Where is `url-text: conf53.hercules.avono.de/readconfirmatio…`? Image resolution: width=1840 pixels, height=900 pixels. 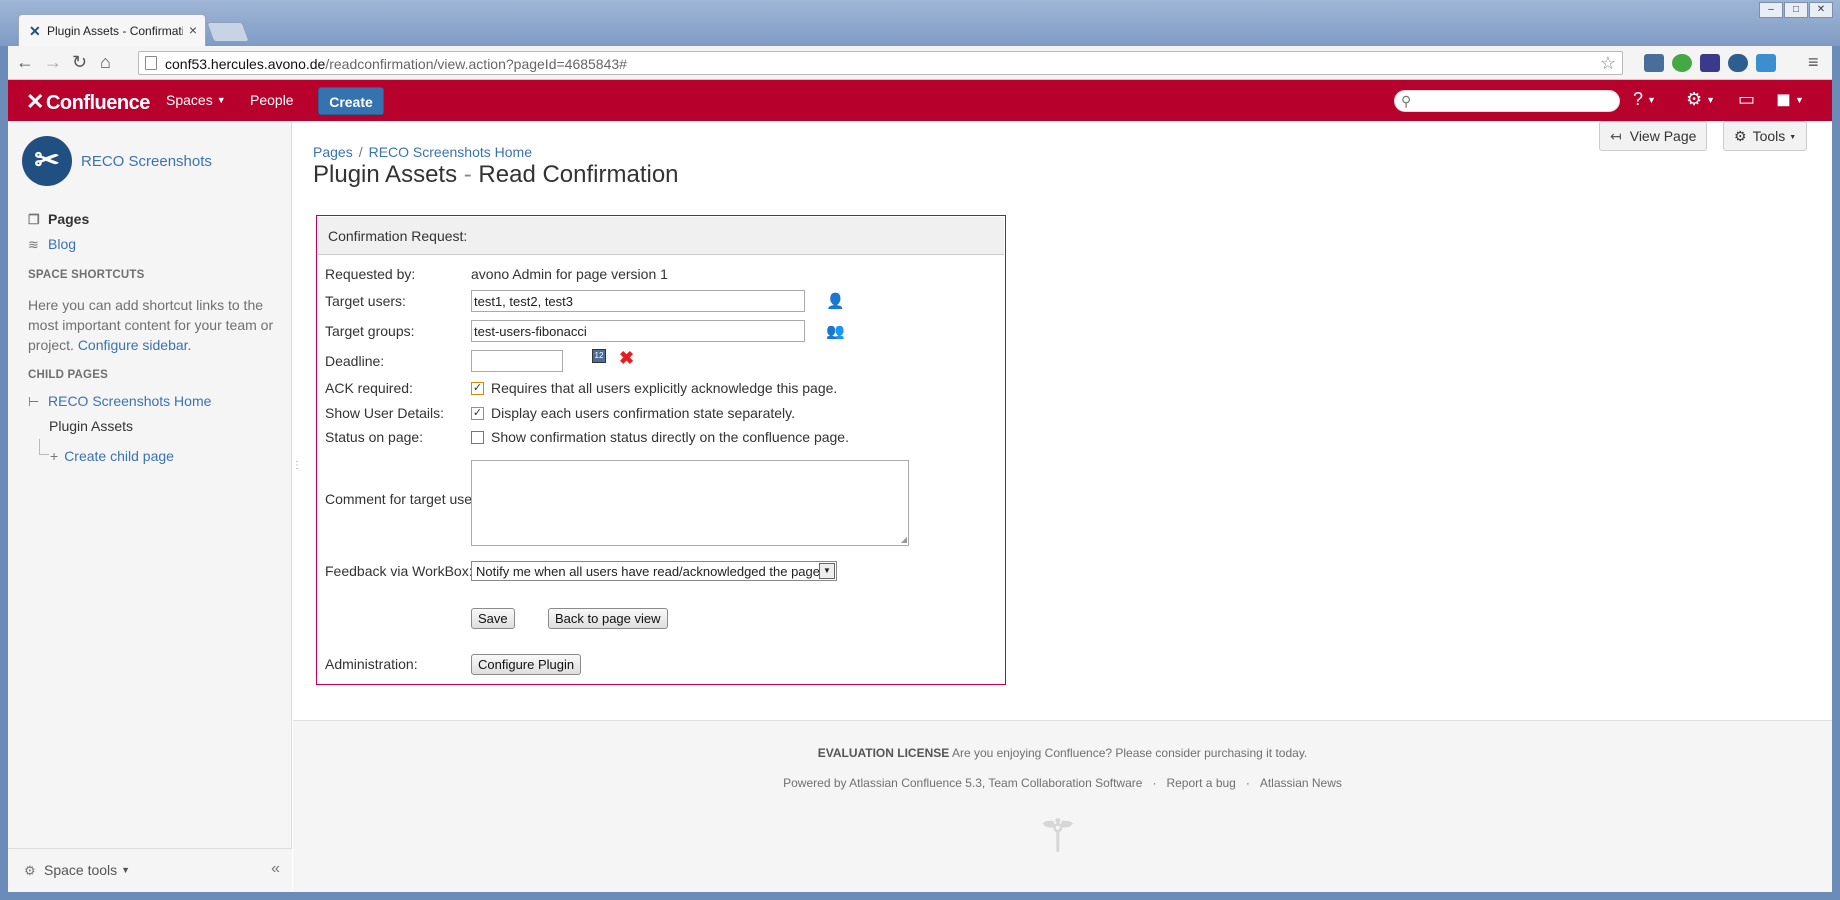
url-text: conf53.hercules.avono.de/readconfirmatio… is located at coordinates (396, 64).